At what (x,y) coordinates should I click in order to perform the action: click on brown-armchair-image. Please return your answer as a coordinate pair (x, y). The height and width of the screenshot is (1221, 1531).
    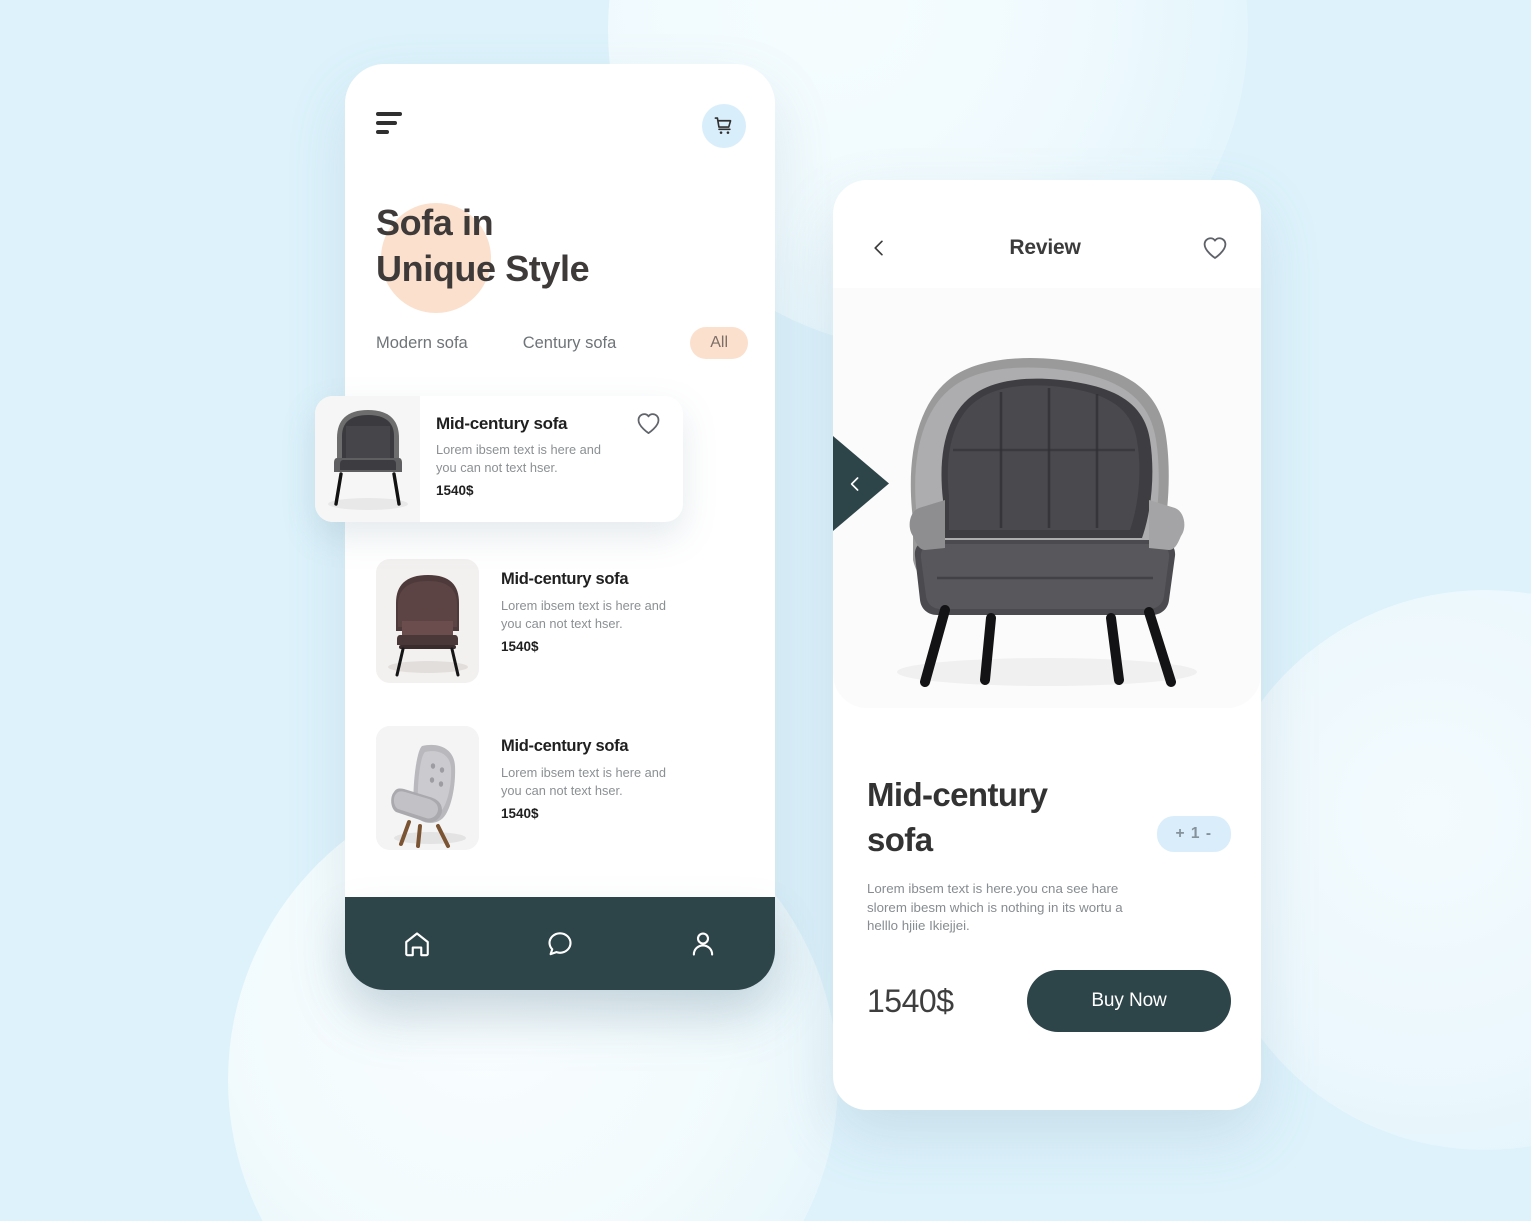
    Looking at the image, I should click on (427, 621).